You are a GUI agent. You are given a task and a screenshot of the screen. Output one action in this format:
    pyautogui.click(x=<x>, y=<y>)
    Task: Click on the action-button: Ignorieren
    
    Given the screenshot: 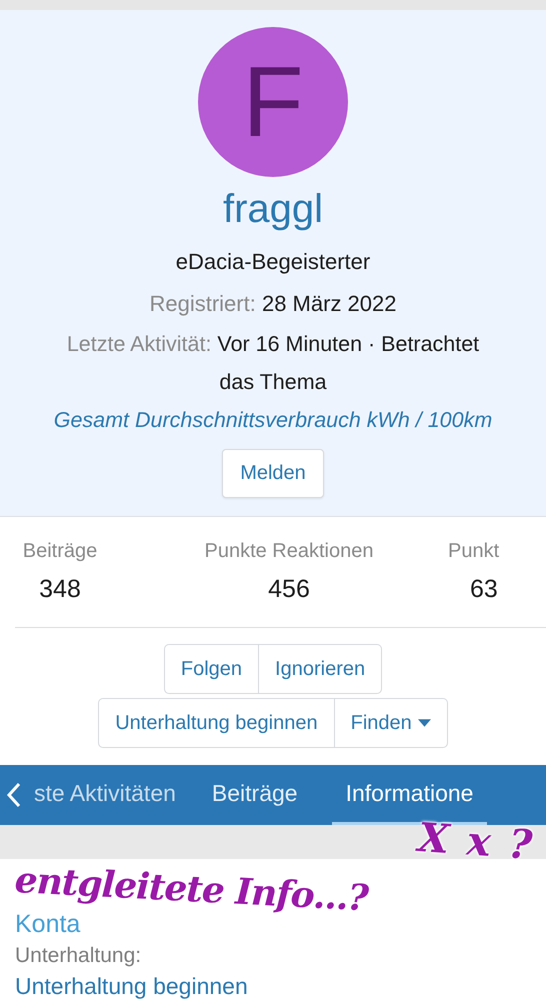 What is the action you would take?
    pyautogui.click(x=320, y=669)
    